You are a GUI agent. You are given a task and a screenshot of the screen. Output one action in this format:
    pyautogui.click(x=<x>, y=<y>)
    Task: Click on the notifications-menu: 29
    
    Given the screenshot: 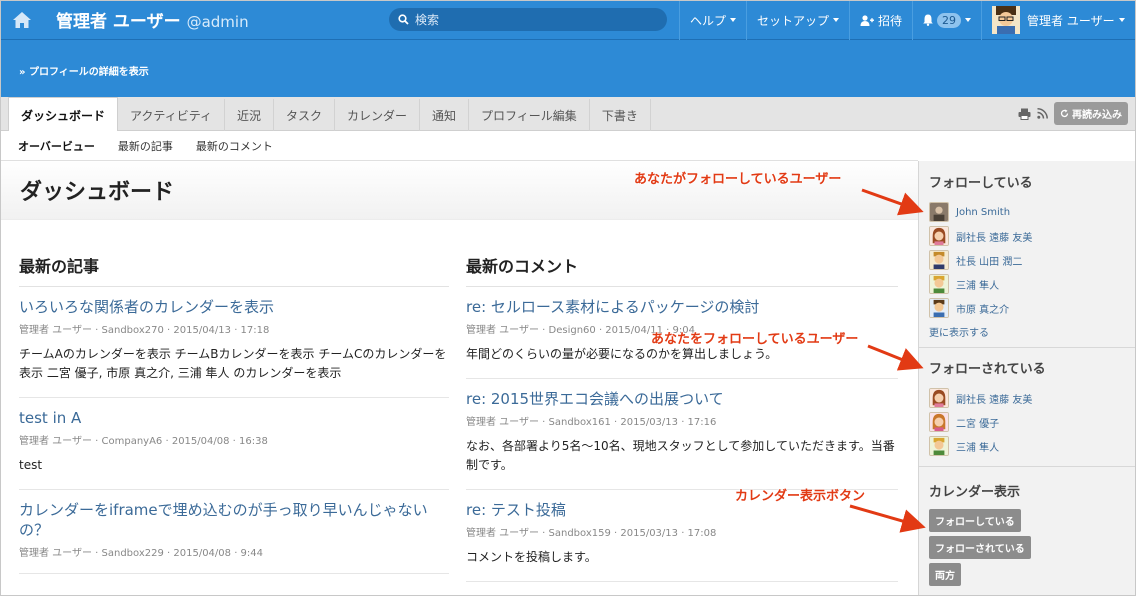 What is the action you would take?
    pyautogui.click(x=946, y=20)
    